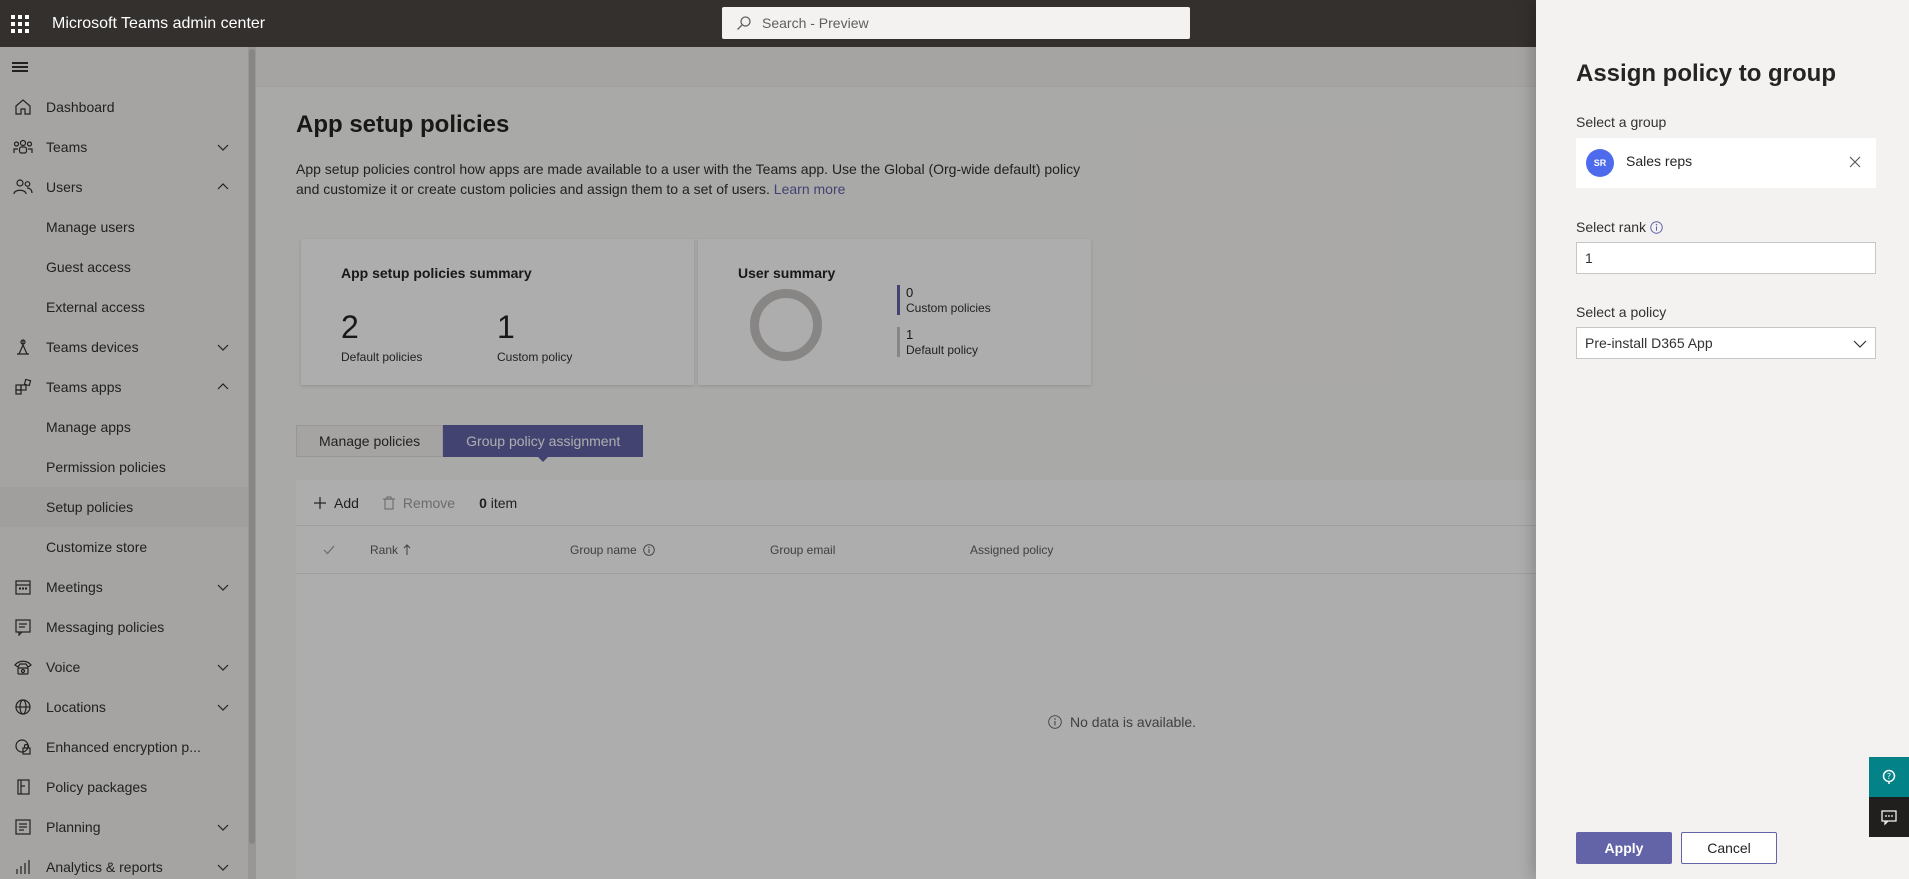  What do you see at coordinates (1656, 227) in the screenshot?
I see `info-icon` at bounding box center [1656, 227].